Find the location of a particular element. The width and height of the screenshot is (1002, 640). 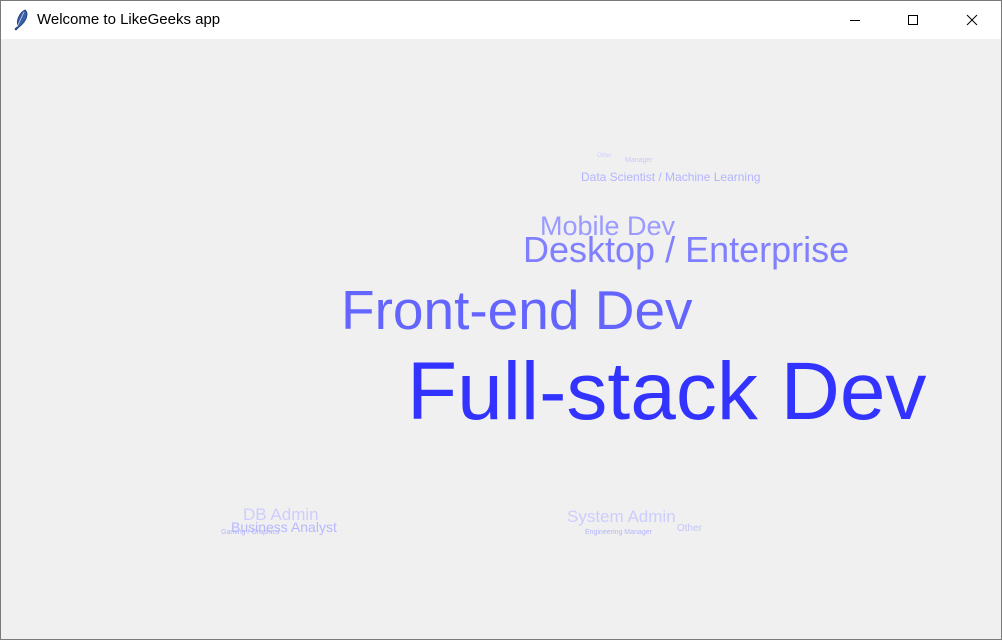

word-cloud-word: Data Scientist / Machine Learning is located at coordinates (671, 177).